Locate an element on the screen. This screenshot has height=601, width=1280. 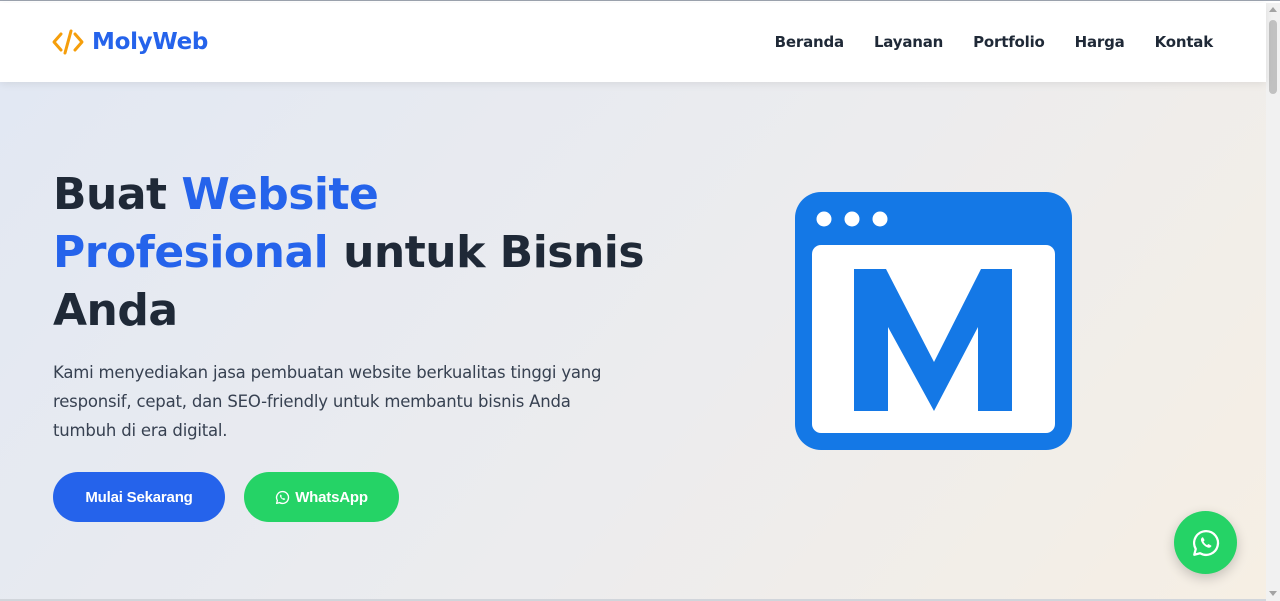
main-nav: Beranda Layanan Portfolio Harga Kontak is located at coordinates (994, 42).